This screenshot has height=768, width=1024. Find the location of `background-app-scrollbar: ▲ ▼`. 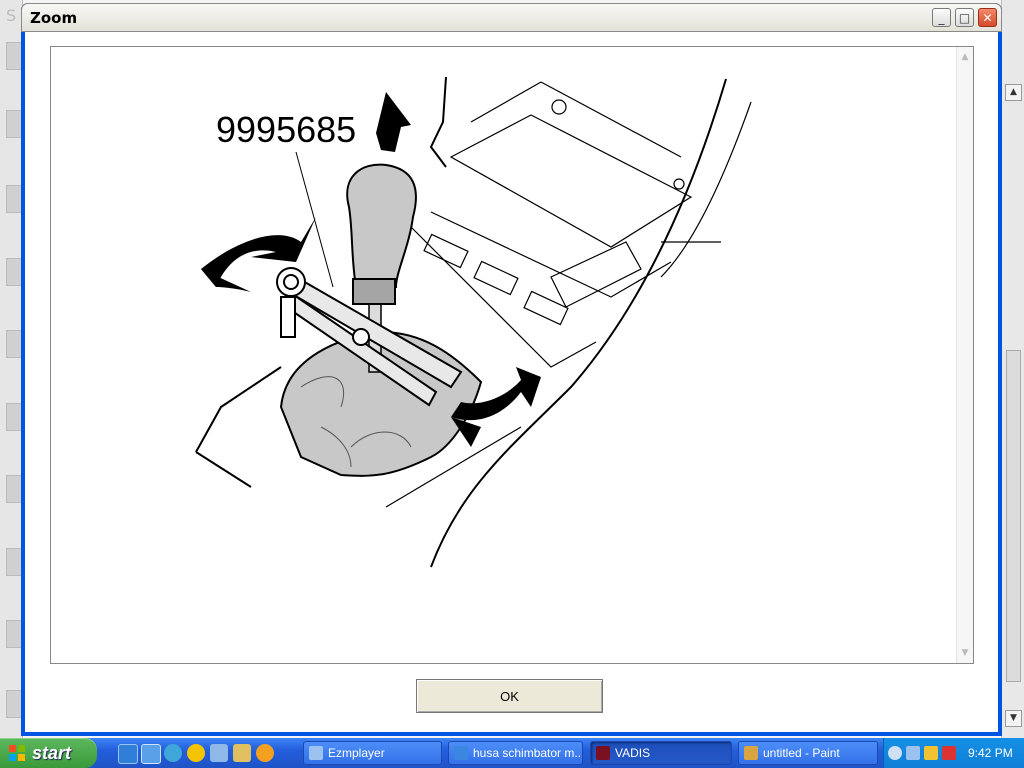

background-app-scrollbar: ▲ ▼ is located at coordinates (1012, 369).